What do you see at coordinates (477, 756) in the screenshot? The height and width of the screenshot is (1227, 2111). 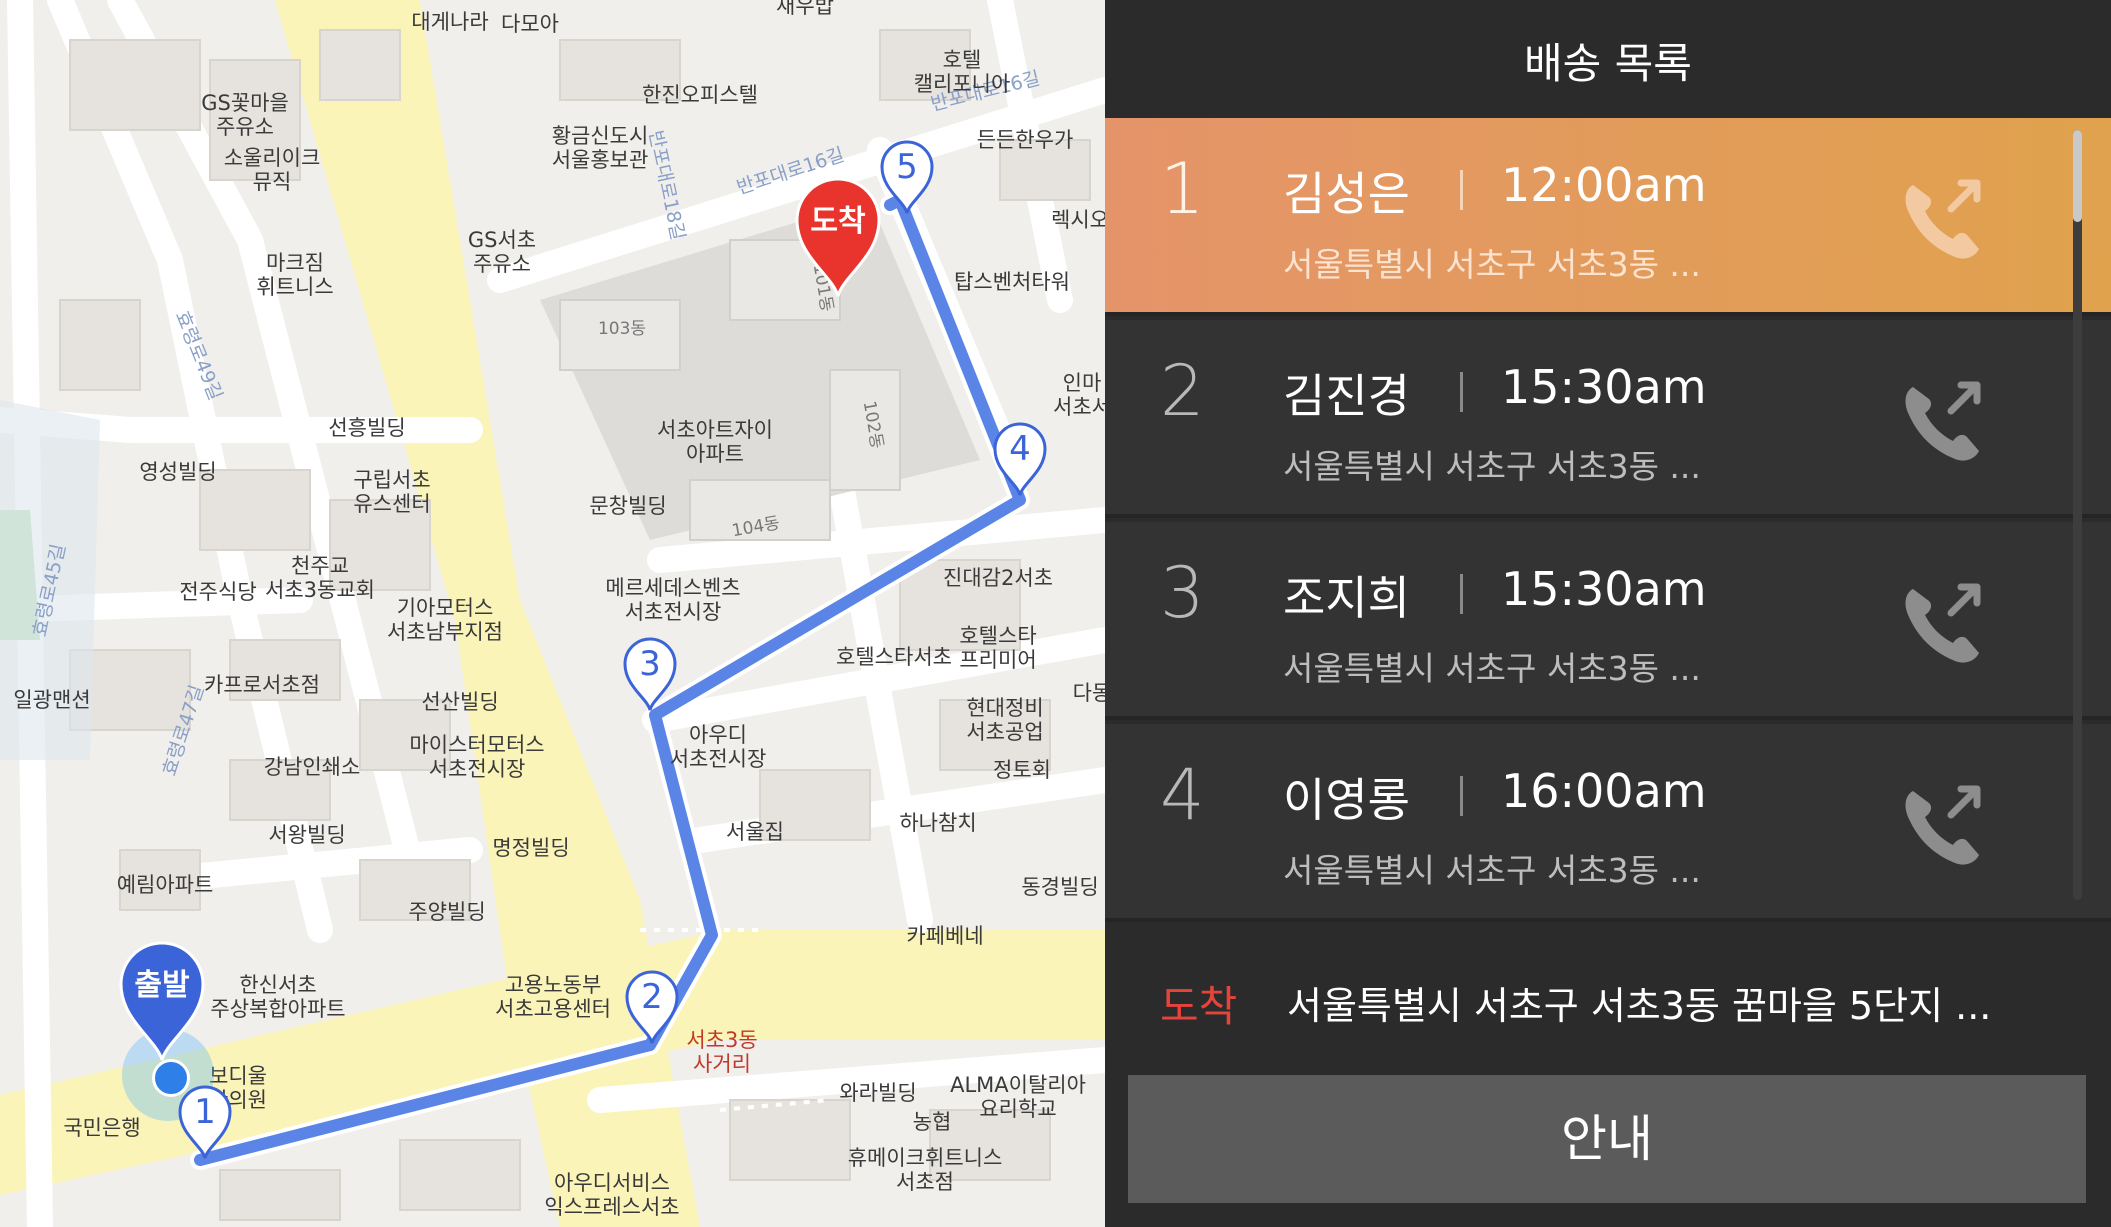 I see `poi-label: 마이스터모터스 서초전시장` at bounding box center [477, 756].